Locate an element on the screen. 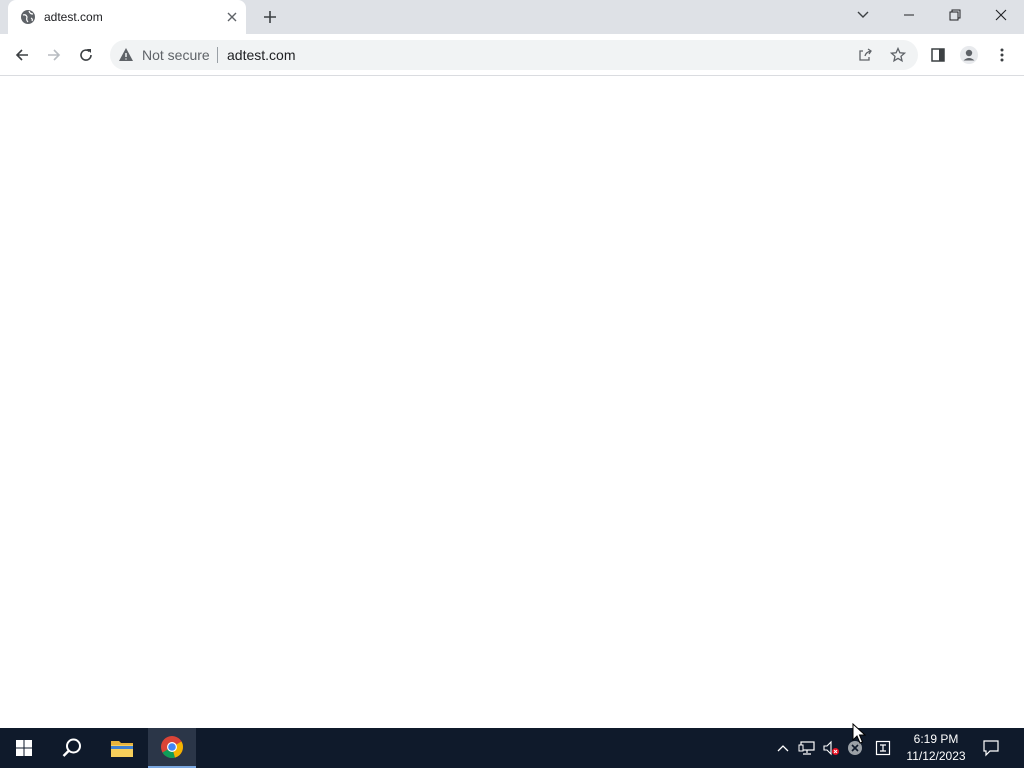 This screenshot has width=1024, height=768. address-bar: Not secure adtest.com is located at coordinates (514, 55).